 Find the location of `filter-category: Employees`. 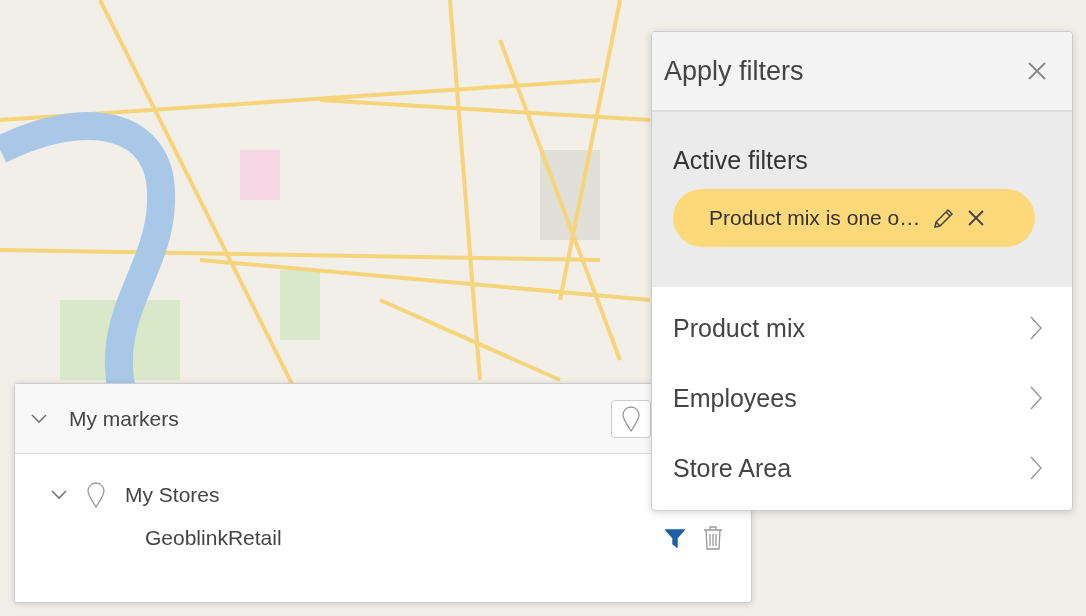

filter-category: Employees is located at coordinates (862, 398).